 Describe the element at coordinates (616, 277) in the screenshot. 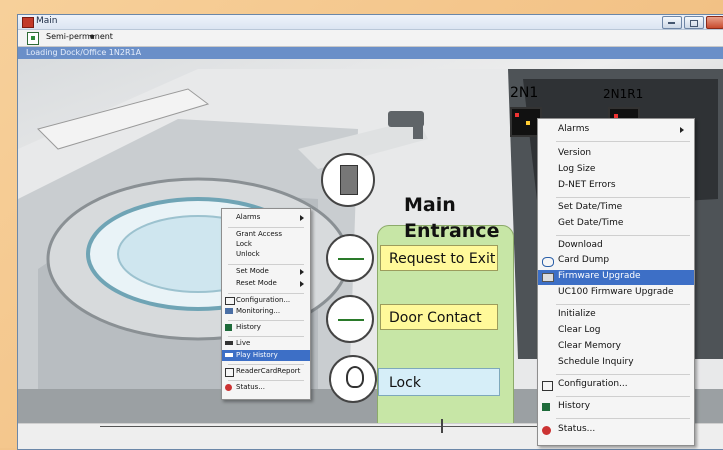

I see `menu-item-firmware-upgrade: Firmware Upgrade` at that location.